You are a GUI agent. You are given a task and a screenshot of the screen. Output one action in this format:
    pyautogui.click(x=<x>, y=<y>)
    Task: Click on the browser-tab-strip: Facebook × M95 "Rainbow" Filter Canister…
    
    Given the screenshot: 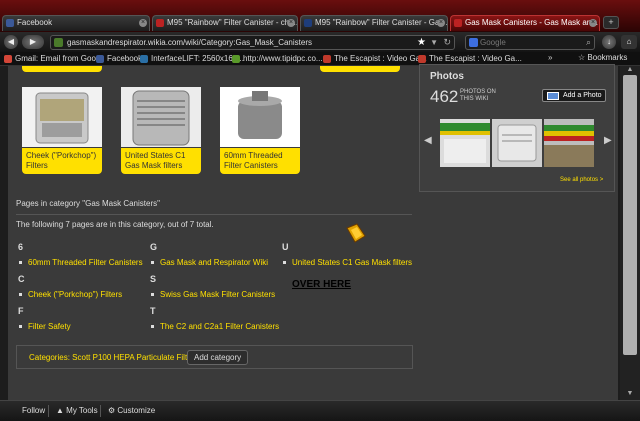 What is the action you would take?
    pyautogui.click(x=320, y=16)
    